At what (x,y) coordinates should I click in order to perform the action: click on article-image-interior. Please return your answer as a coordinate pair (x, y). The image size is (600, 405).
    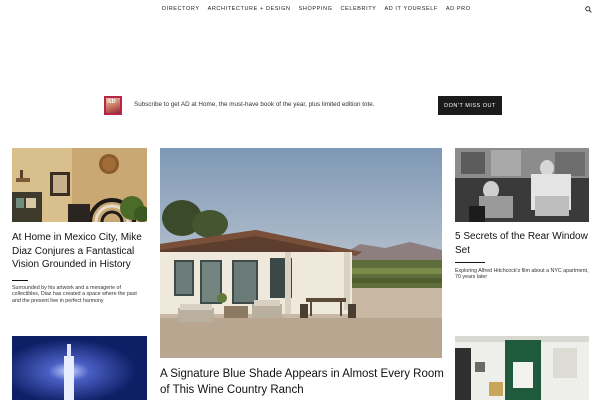
    Looking at the image, I should click on (79, 185).